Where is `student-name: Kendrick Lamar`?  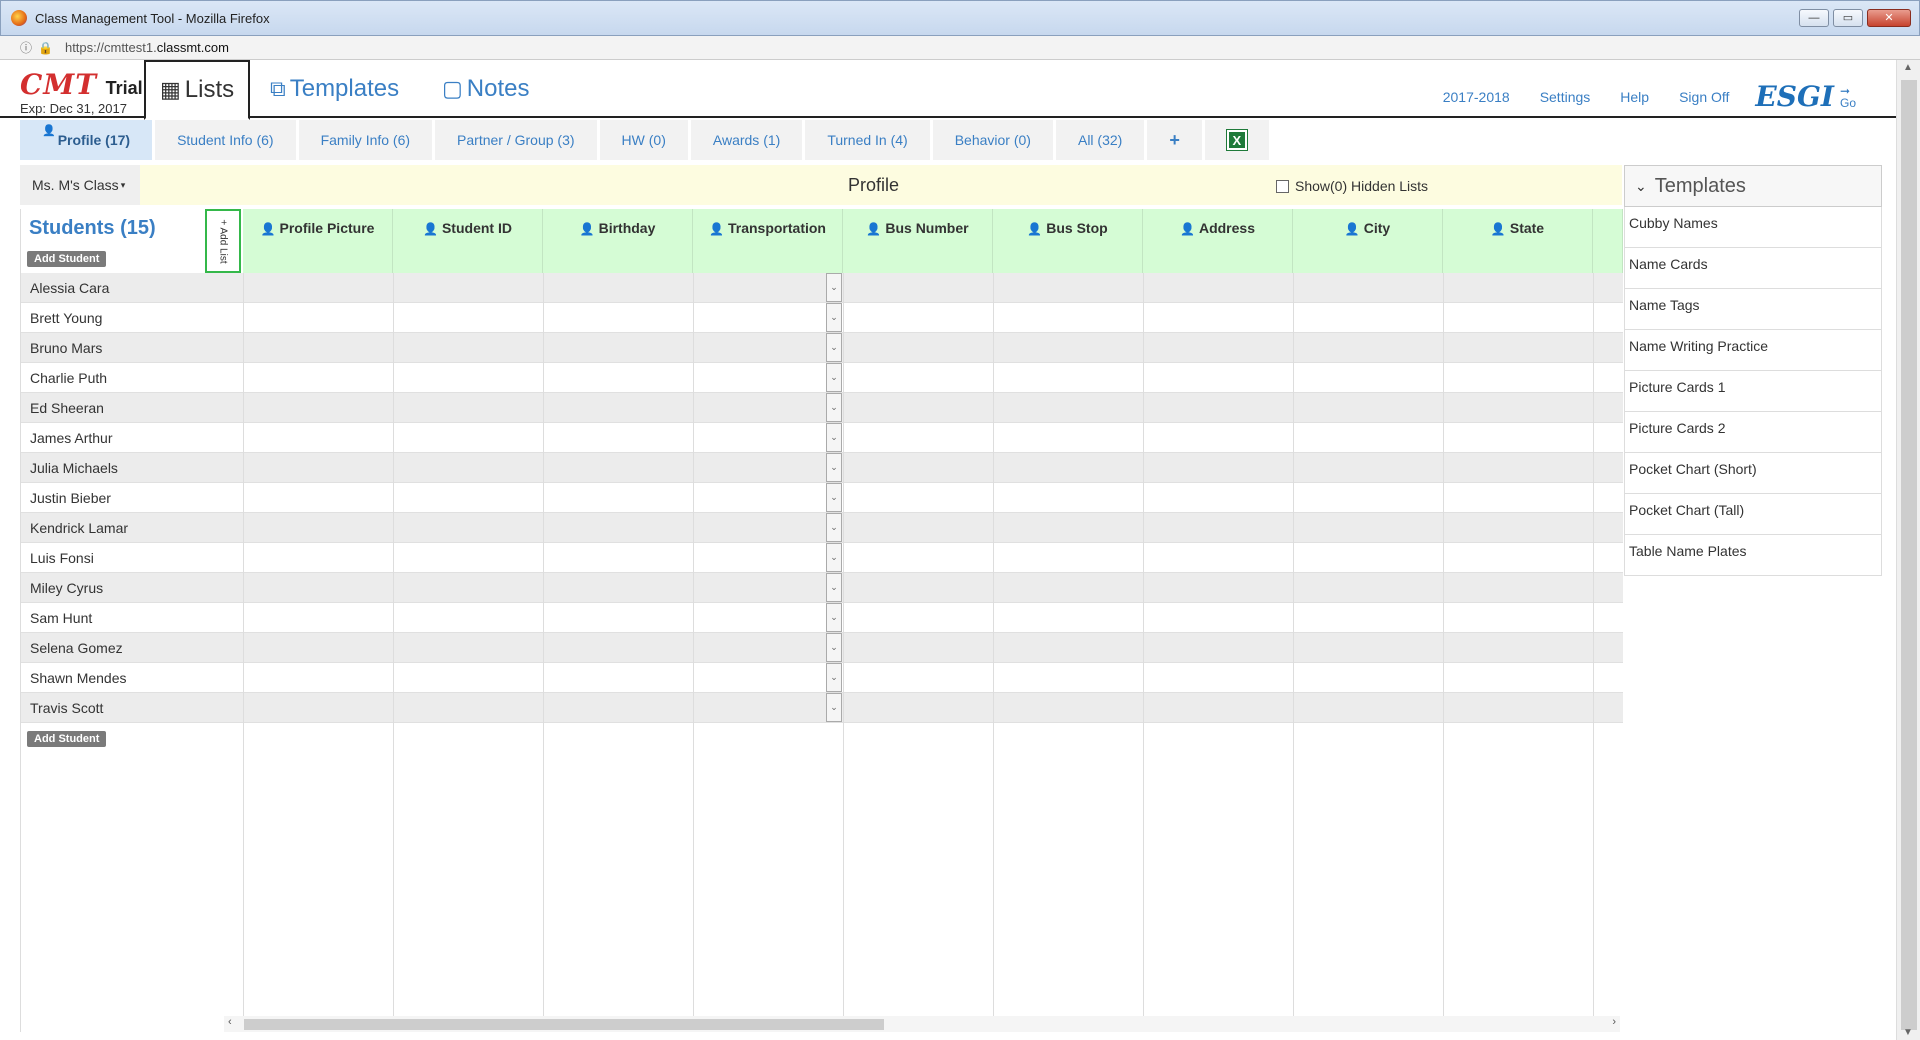
student-name: Kendrick Lamar is located at coordinates (79, 528).